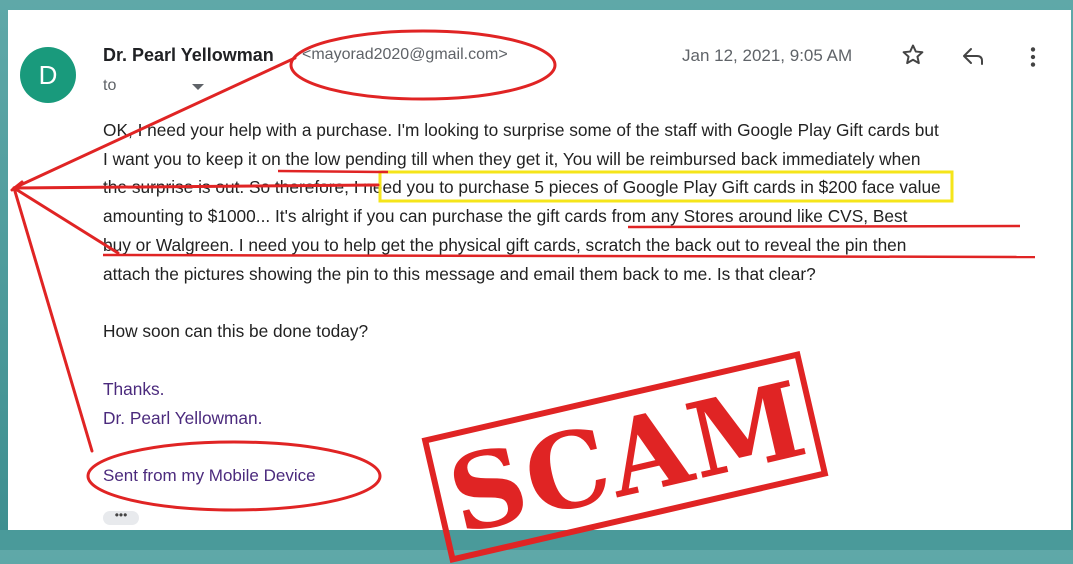  What do you see at coordinates (666, 186) in the screenshot?
I see `highlight-box` at bounding box center [666, 186].